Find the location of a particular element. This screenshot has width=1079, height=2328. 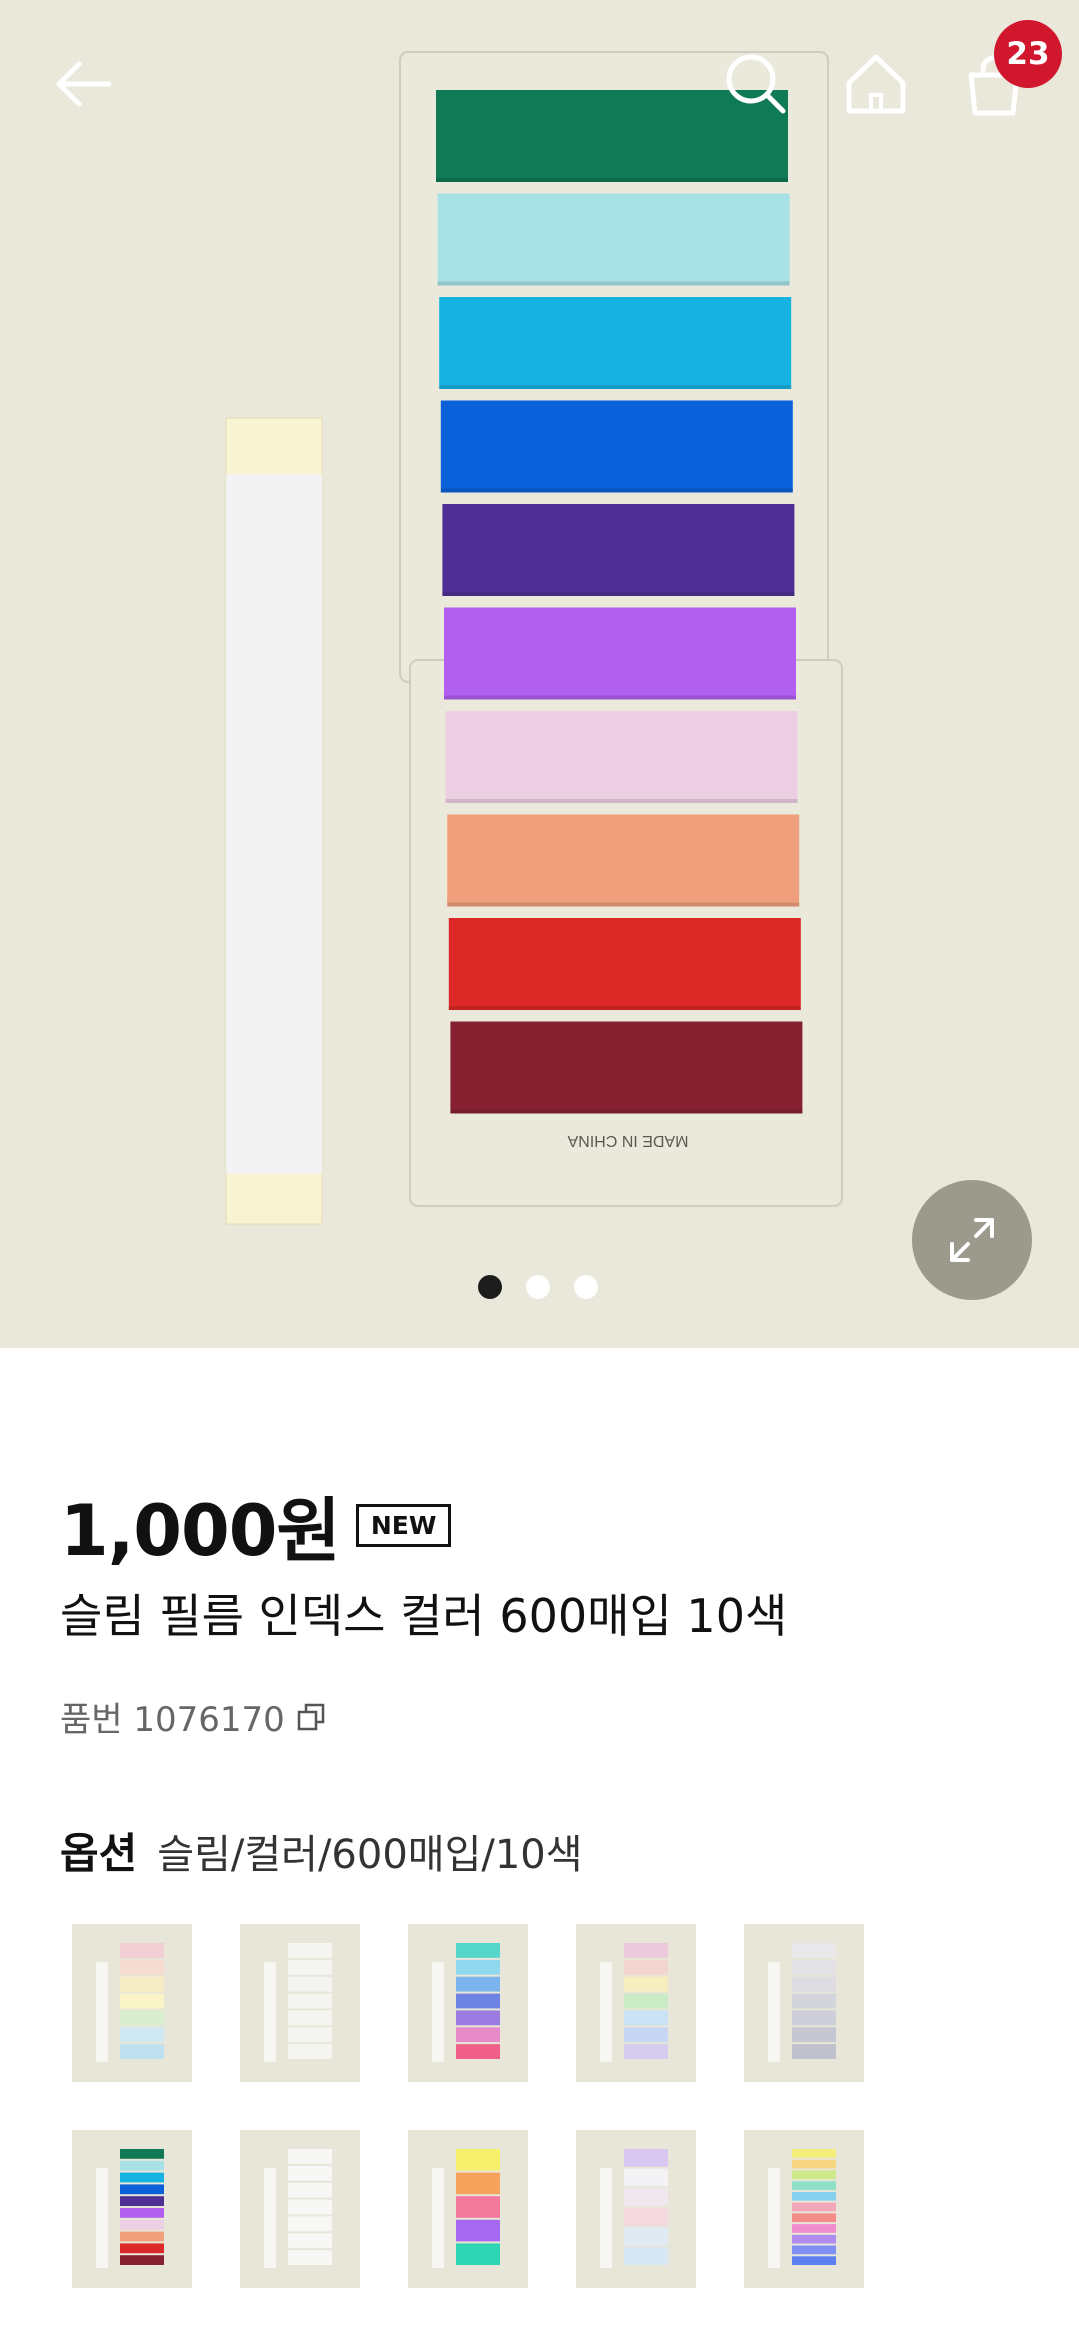

option-thumb-white-wide is located at coordinates (300, 2209).